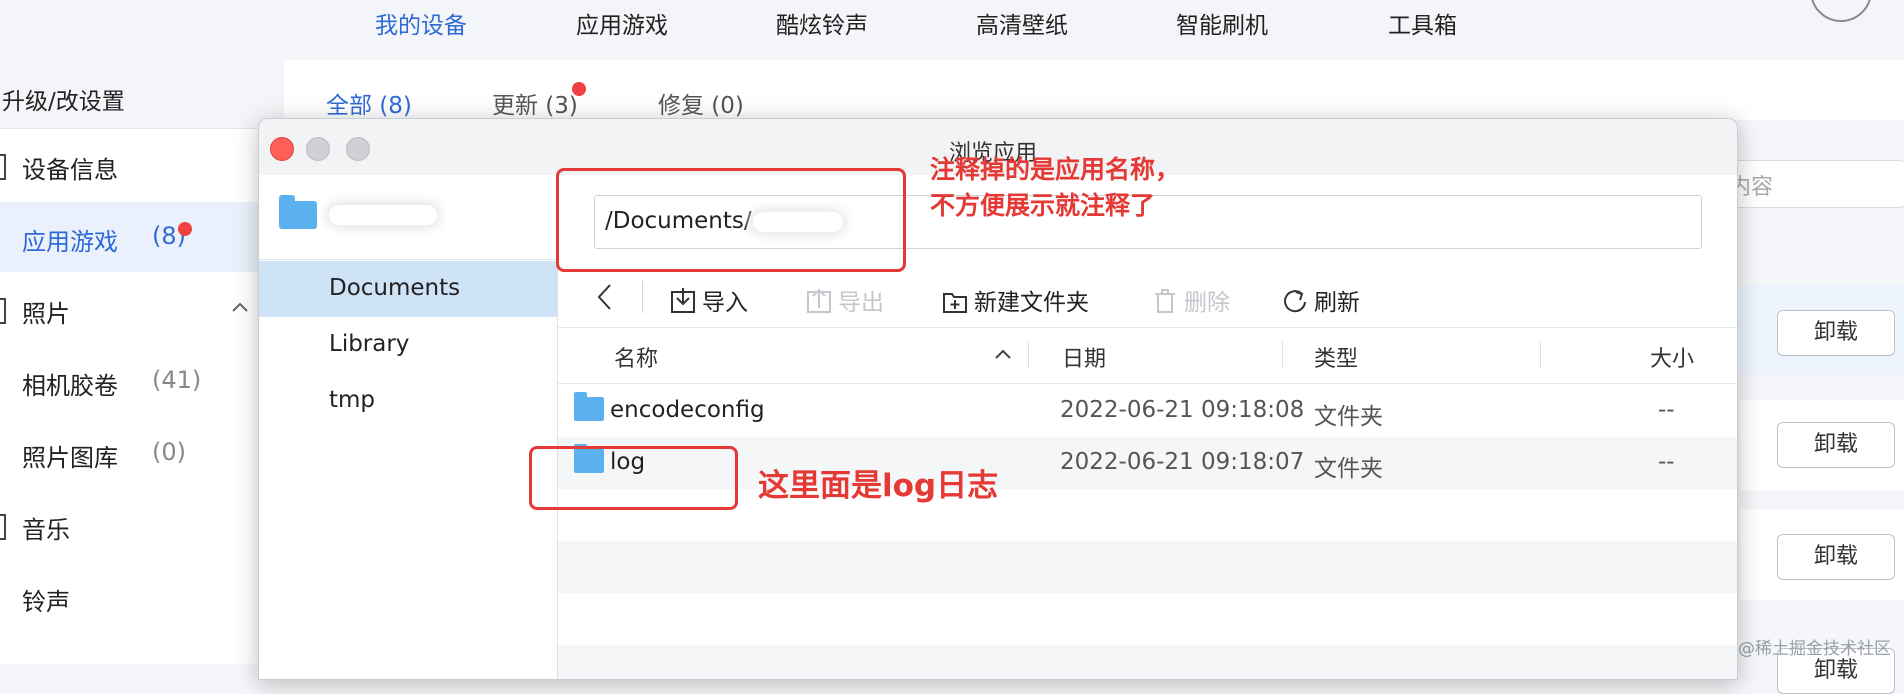  What do you see at coordinates (142, 309) in the screenshot?
I see `sidebar-item-photos: 照片` at bounding box center [142, 309].